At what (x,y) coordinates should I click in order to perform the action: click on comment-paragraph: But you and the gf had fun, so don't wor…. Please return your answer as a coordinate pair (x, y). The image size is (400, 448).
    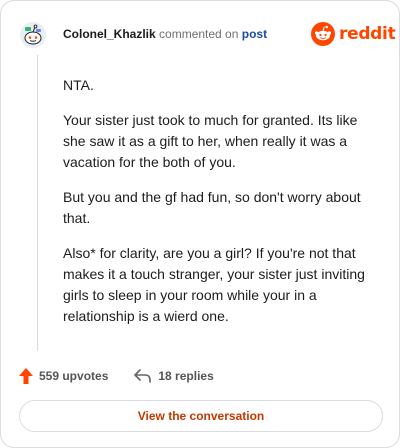
    Looking at the image, I should click on (212, 207).